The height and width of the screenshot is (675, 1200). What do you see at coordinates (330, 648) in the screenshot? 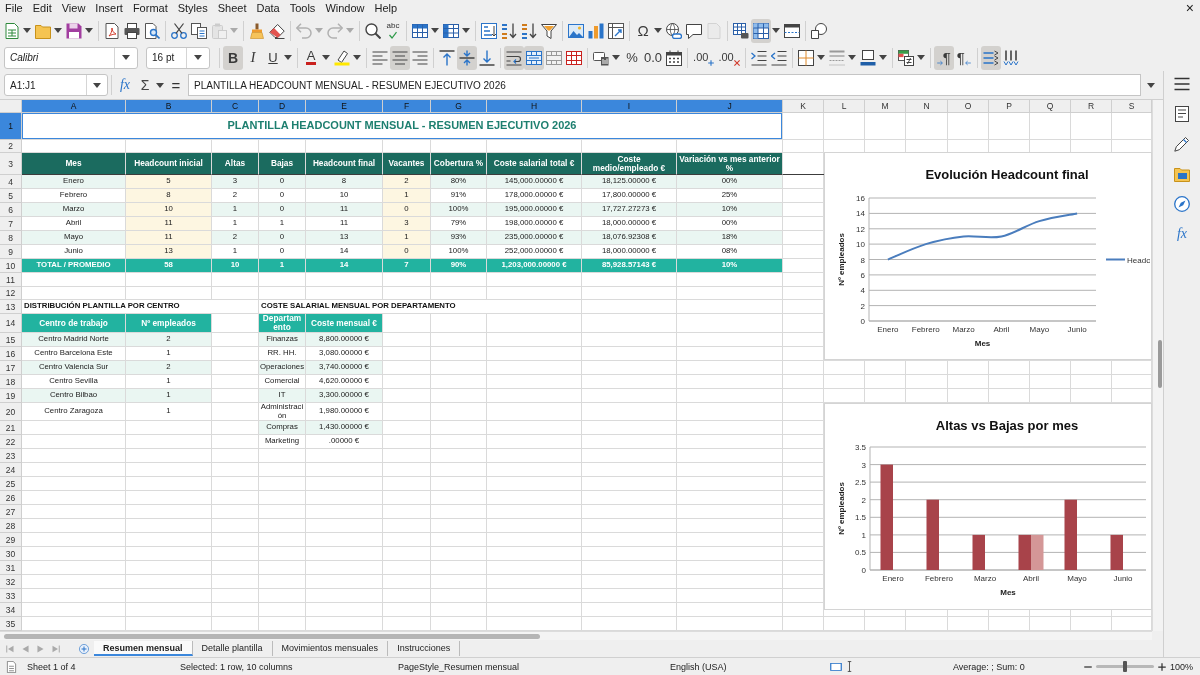
I see `sheet-tab: Movimientos mensuales` at bounding box center [330, 648].